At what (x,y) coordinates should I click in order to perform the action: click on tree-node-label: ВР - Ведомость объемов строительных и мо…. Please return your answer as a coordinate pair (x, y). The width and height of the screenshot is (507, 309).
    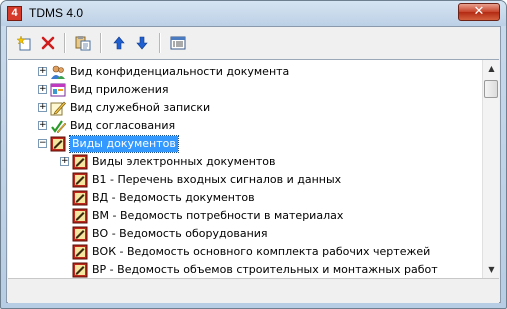
    Looking at the image, I should click on (265, 269).